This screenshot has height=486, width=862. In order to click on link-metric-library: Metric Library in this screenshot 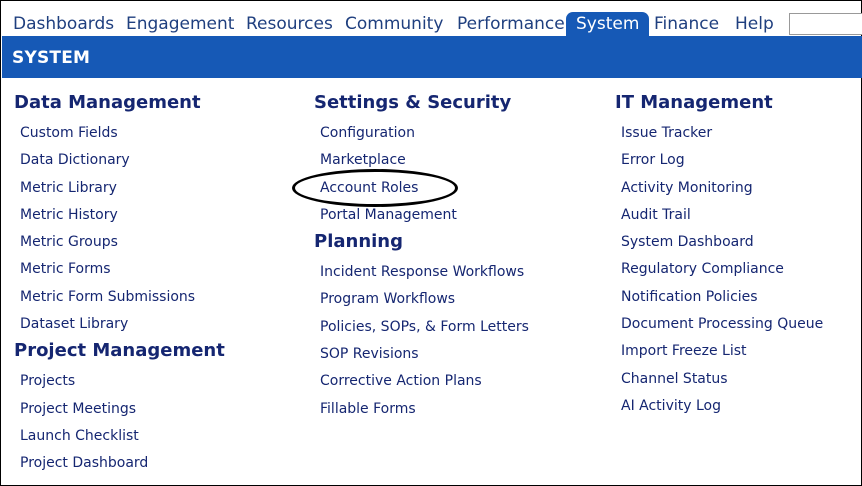, I will do `click(119, 188)`.